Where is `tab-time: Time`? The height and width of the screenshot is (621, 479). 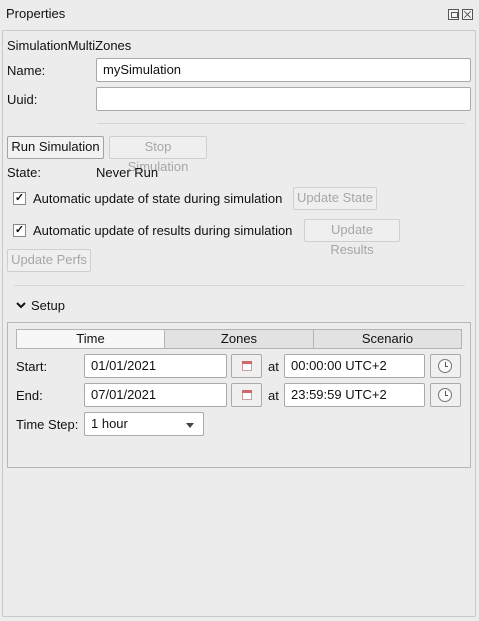
tab-time: Time is located at coordinates (90, 339).